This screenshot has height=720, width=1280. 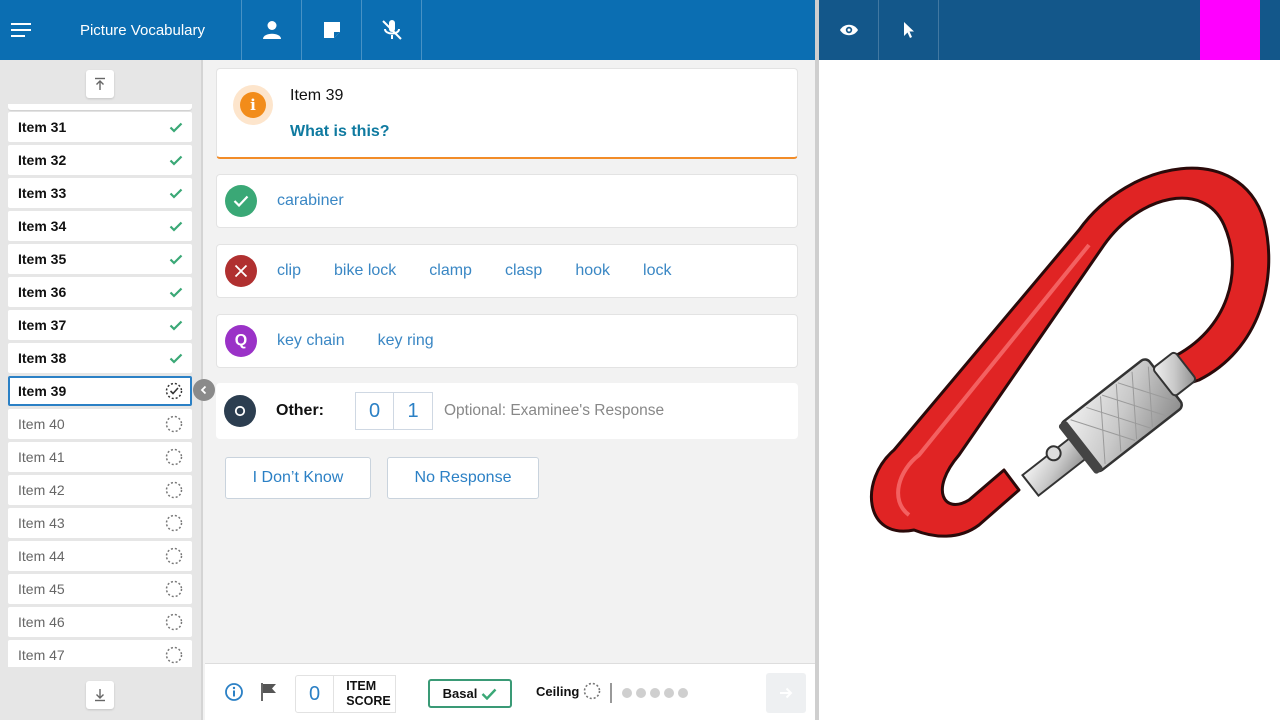 I want to click on sidebar-item: Item 47, so click(x=100, y=653).